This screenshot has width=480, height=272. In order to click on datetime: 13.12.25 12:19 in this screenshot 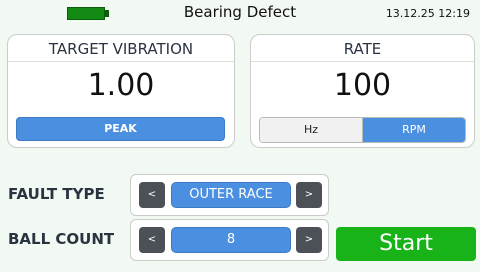, I will do `click(427, 13)`.